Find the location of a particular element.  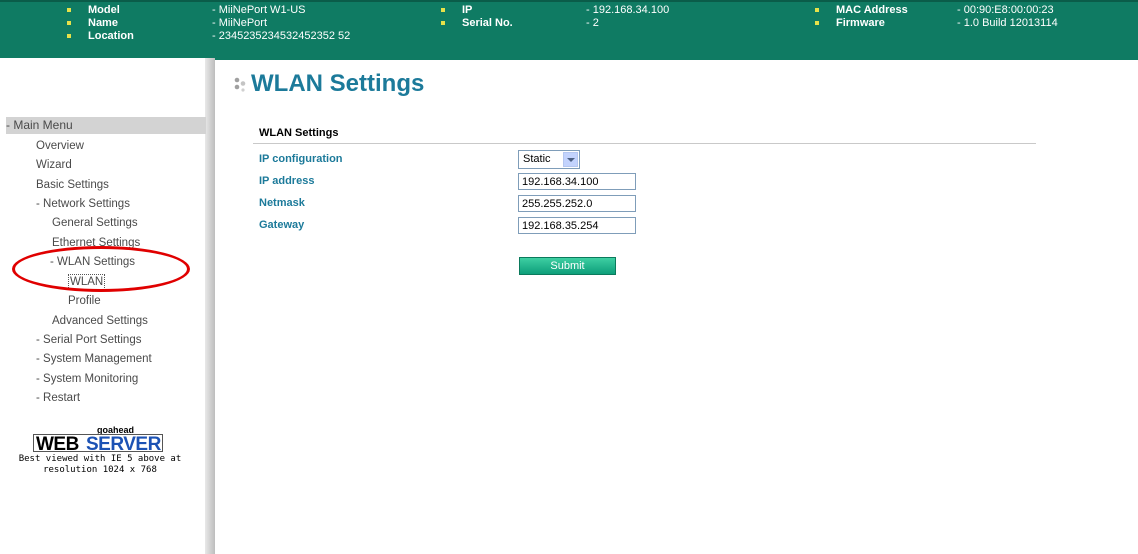

goahead-webserver-logo: goahead WEB SERVER is located at coordinates (99, 440).